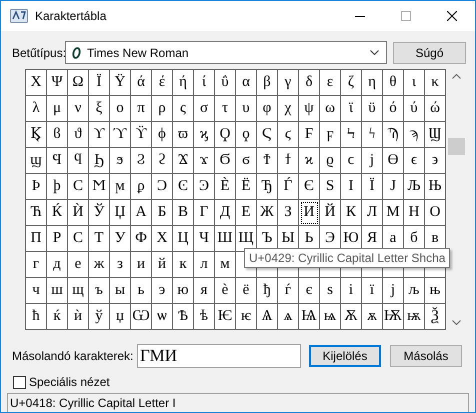 This screenshot has height=413, width=476. I want to click on character-cell: э, so click(162, 291).